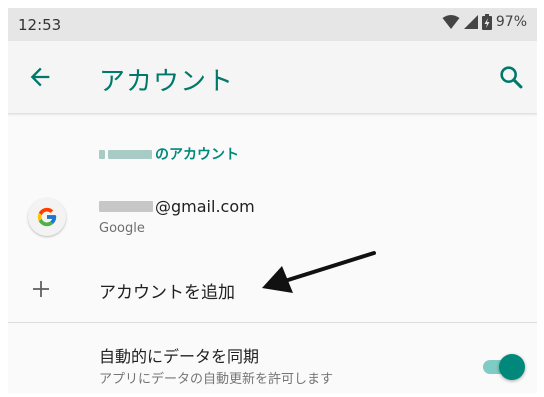 The width and height of the screenshot is (544, 397). What do you see at coordinates (511, 22) in the screenshot?
I see `battery-percent: 97%` at bounding box center [511, 22].